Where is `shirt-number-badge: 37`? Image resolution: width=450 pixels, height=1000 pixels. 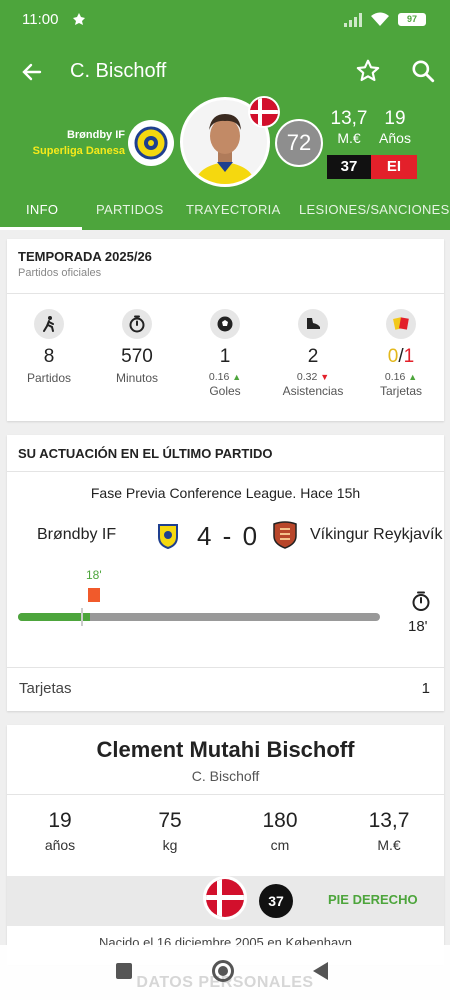 shirt-number-badge: 37 is located at coordinates (276, 901).